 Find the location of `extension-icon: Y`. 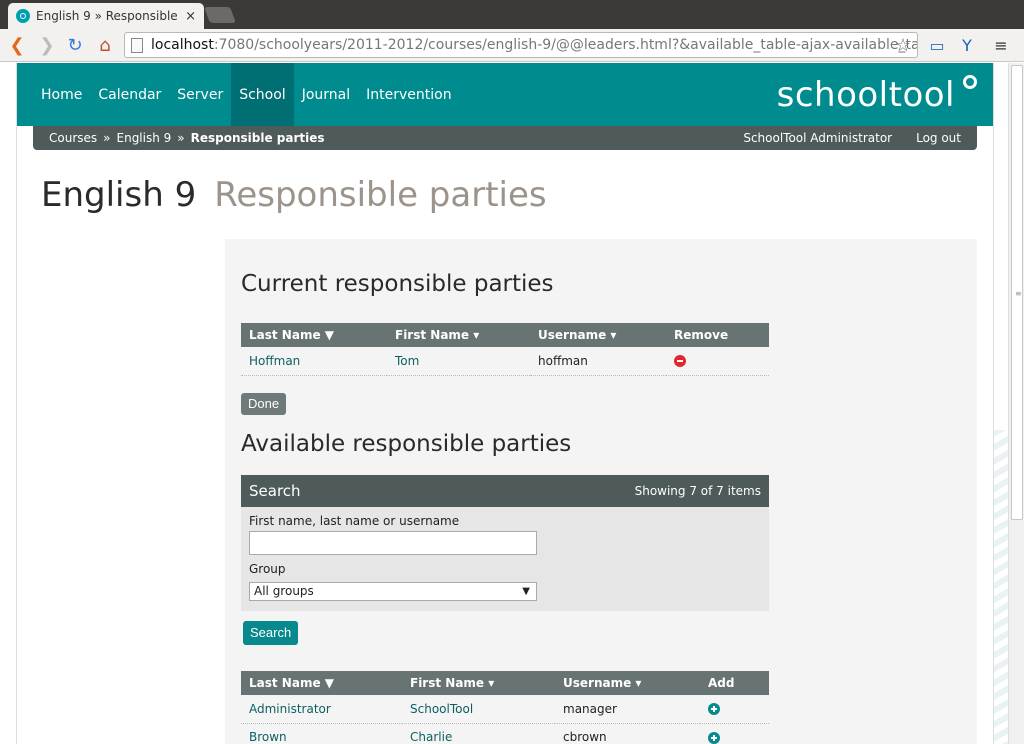

extension-icon: Y is located at coordinates (967, 45).